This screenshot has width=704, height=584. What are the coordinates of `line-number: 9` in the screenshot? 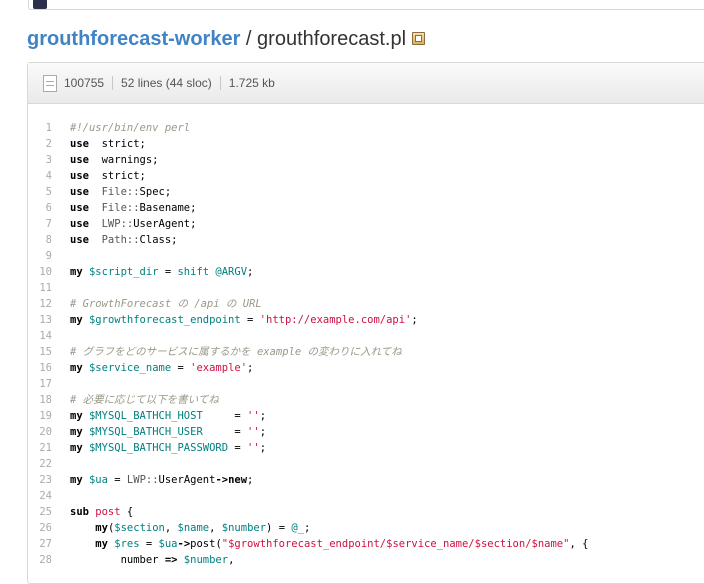 It's located at (49, 256).